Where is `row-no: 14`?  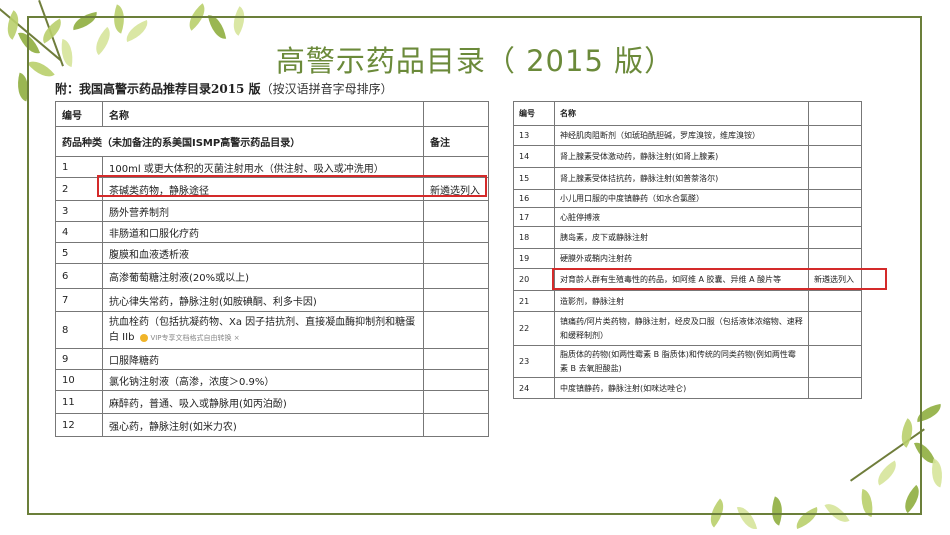
row-no: 14 is located at coordinates (534, 156).